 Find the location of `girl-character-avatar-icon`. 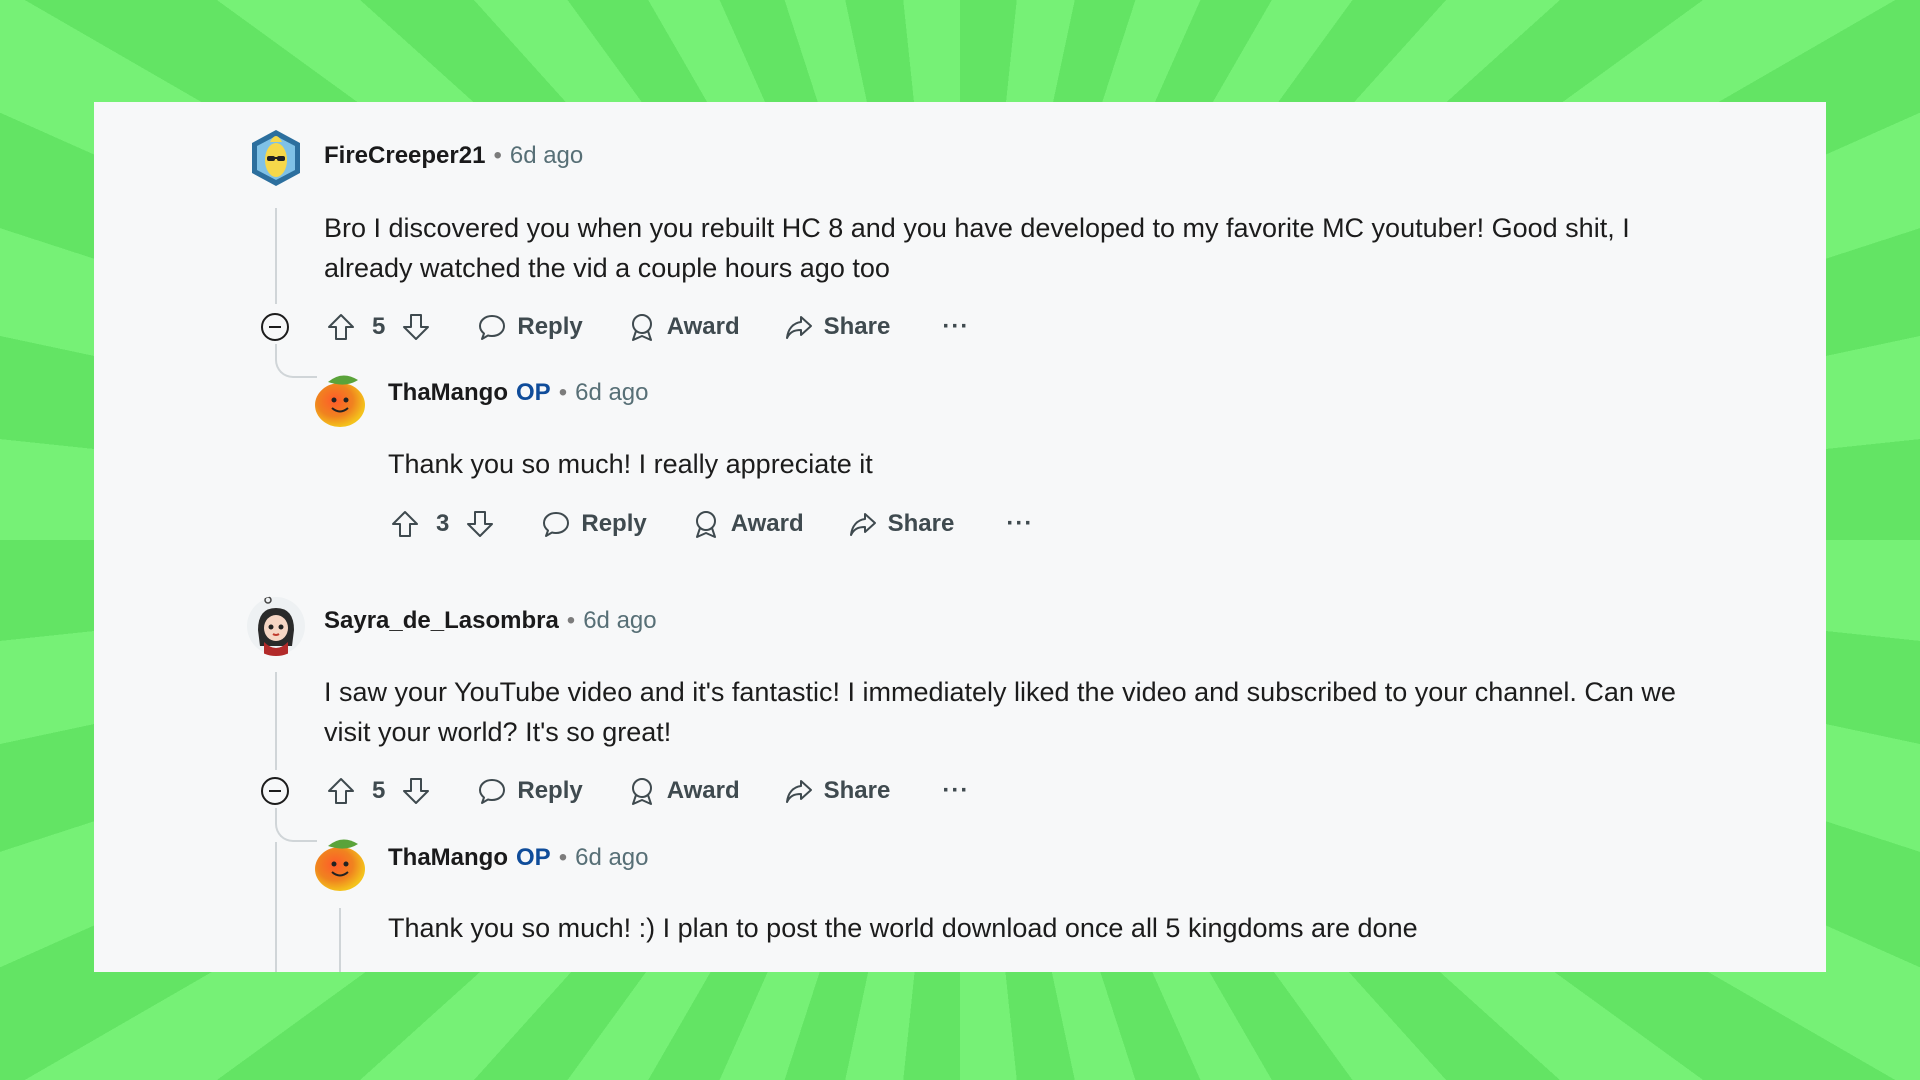

girl-character-avatar-icon is located at coordinates (276, 626).